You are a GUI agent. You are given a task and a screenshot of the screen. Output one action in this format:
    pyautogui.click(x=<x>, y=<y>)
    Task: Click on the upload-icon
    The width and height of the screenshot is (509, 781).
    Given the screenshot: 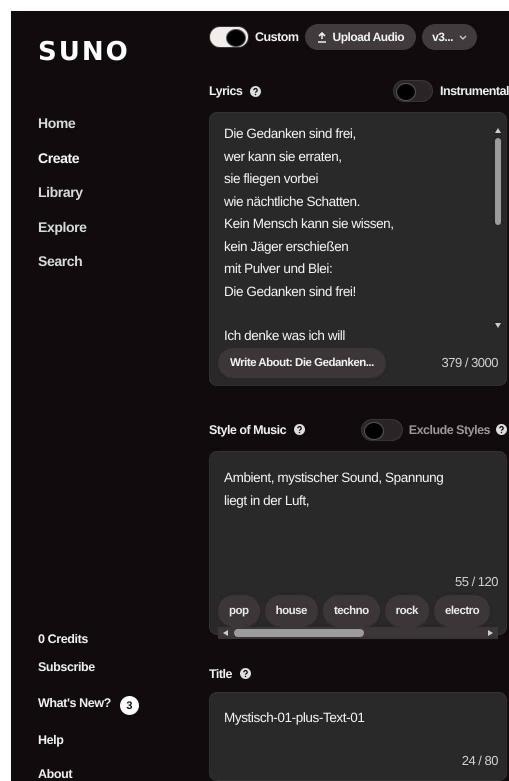 What is the action you would take?
    pyautogui.click(x=321, y=37)
    